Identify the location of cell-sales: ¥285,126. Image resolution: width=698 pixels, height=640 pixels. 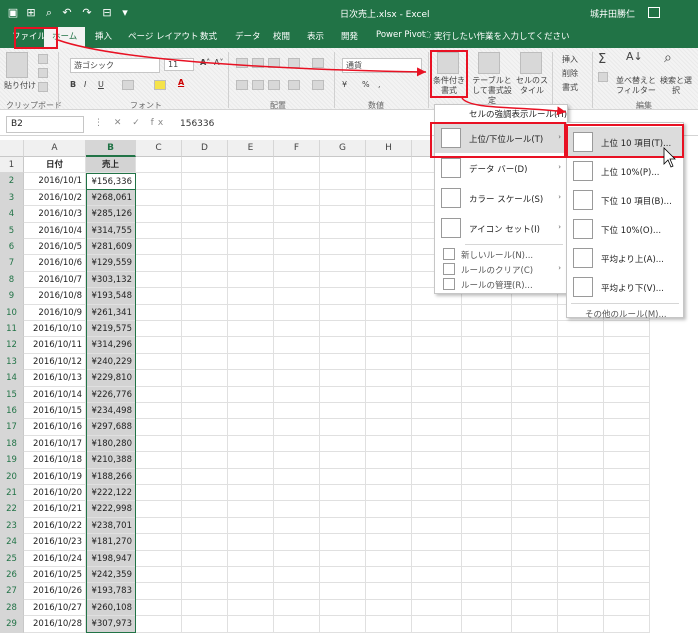
(111, 214).